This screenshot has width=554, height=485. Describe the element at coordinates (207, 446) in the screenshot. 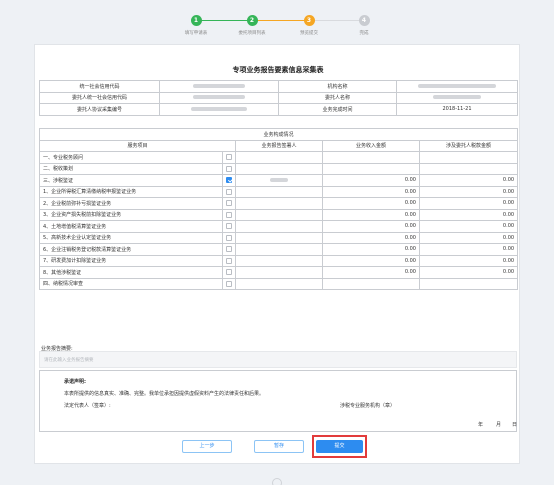

I see `prev-button: 上一步` at that location.